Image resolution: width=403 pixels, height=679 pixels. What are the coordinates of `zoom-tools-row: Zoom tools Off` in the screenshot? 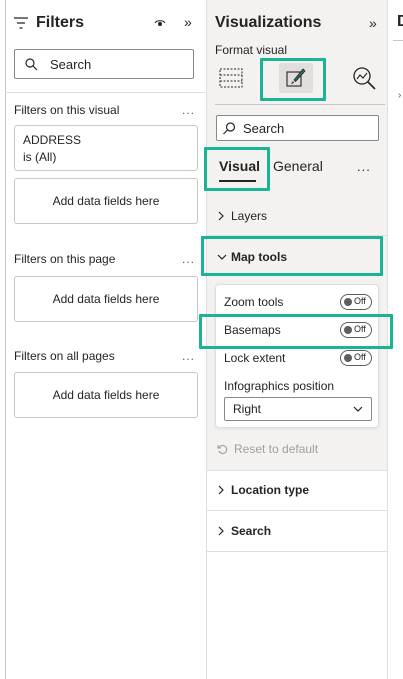 It's located at (298, 302).